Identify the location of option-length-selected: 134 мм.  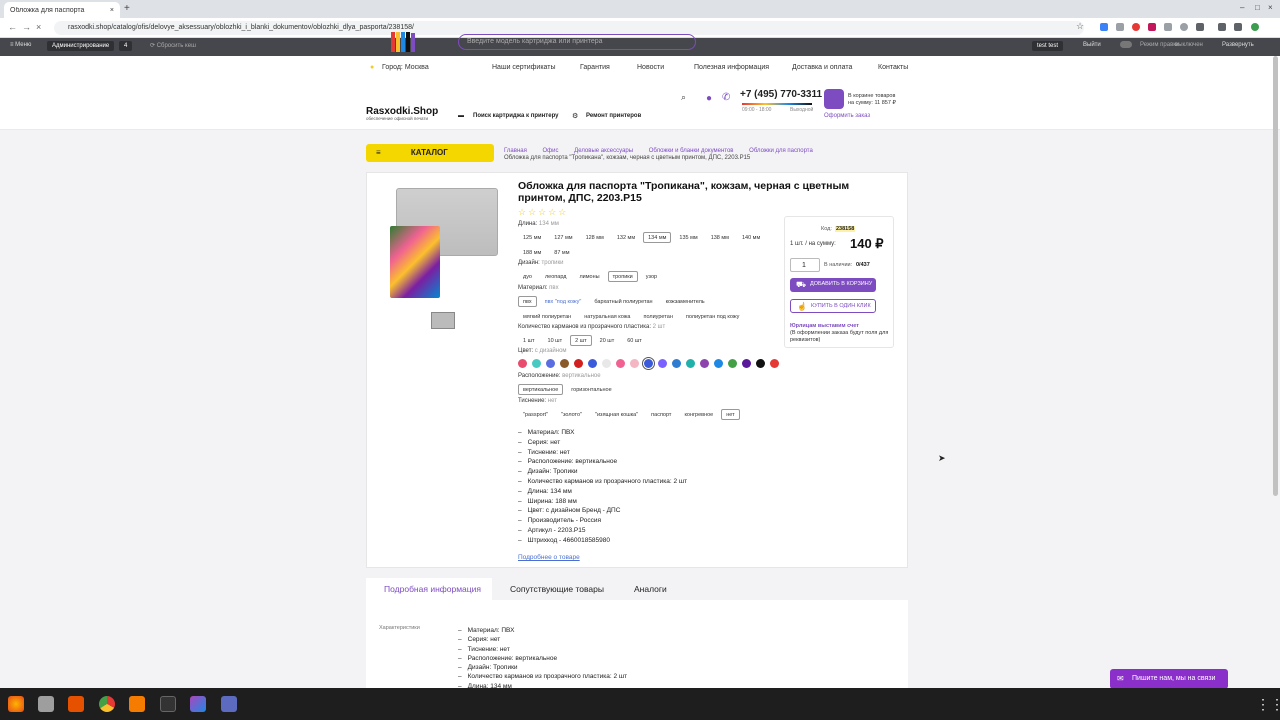
(657, 237).